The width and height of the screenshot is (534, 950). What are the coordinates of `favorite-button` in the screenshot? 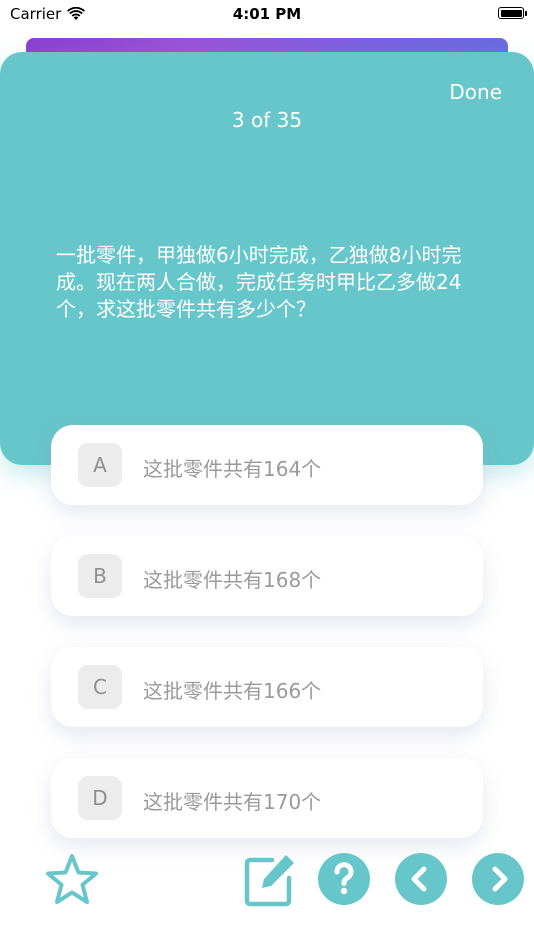 It's located at (72, 880).